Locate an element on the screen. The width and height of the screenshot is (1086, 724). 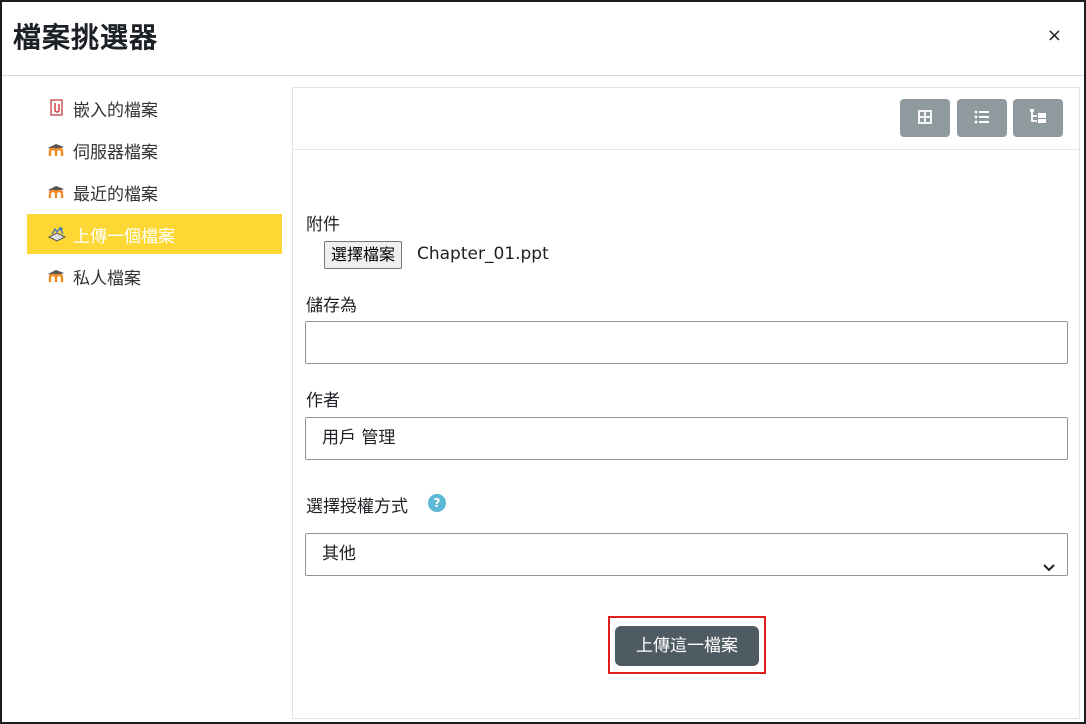
sidebar-item-label: 伺服器檔案 is located at coordinates (115, 152).